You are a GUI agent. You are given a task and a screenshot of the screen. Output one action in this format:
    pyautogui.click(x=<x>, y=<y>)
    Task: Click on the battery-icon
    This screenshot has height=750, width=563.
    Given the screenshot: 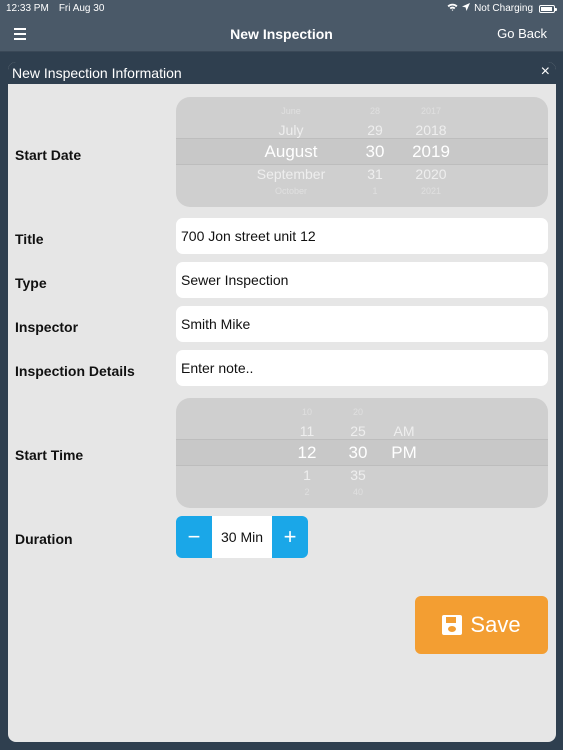 What is the action you would take?
    pyautogui.click(x=548, y=8)
    